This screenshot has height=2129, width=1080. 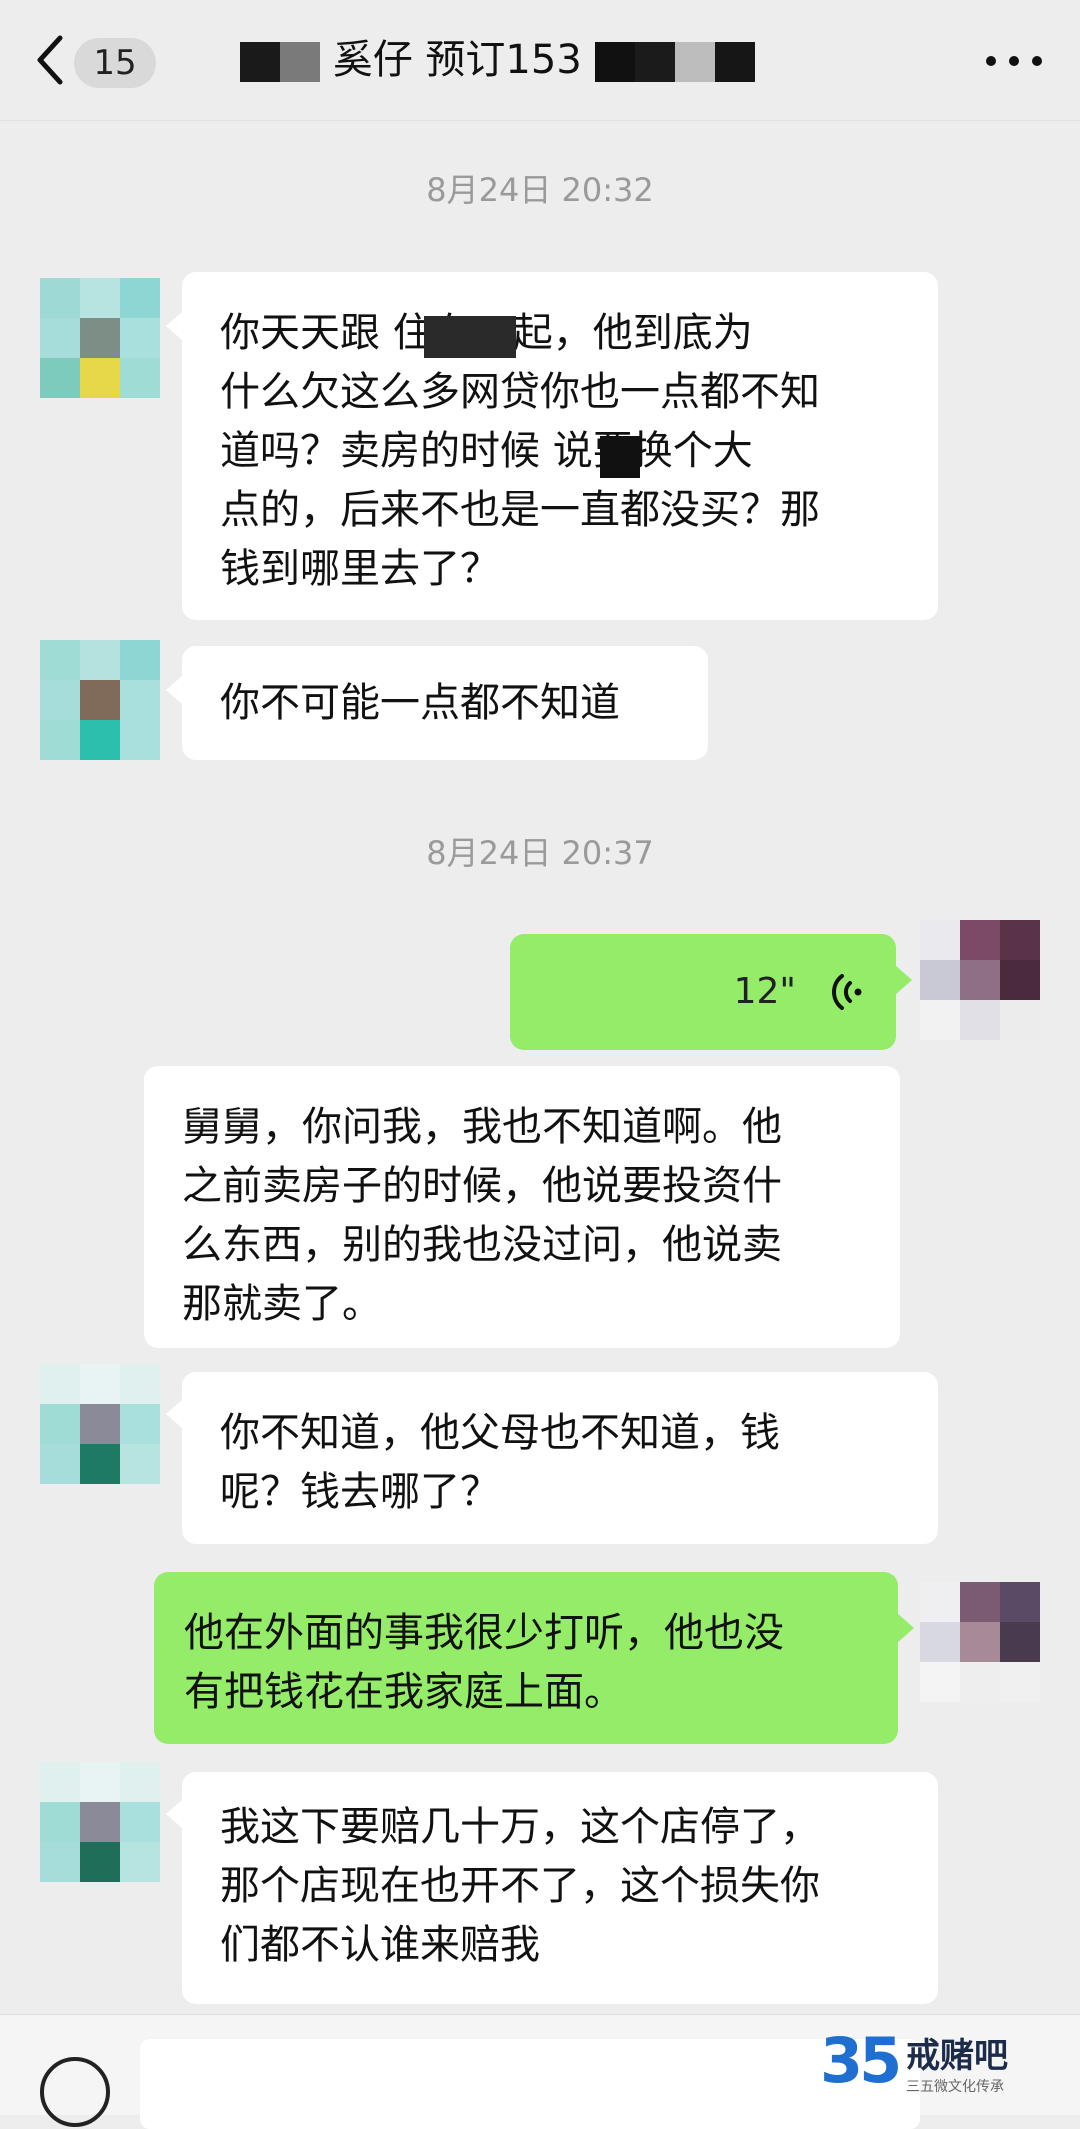 I want to click on watermark-subtitle: 三五微文化传承, so click(x=955, y=2087).